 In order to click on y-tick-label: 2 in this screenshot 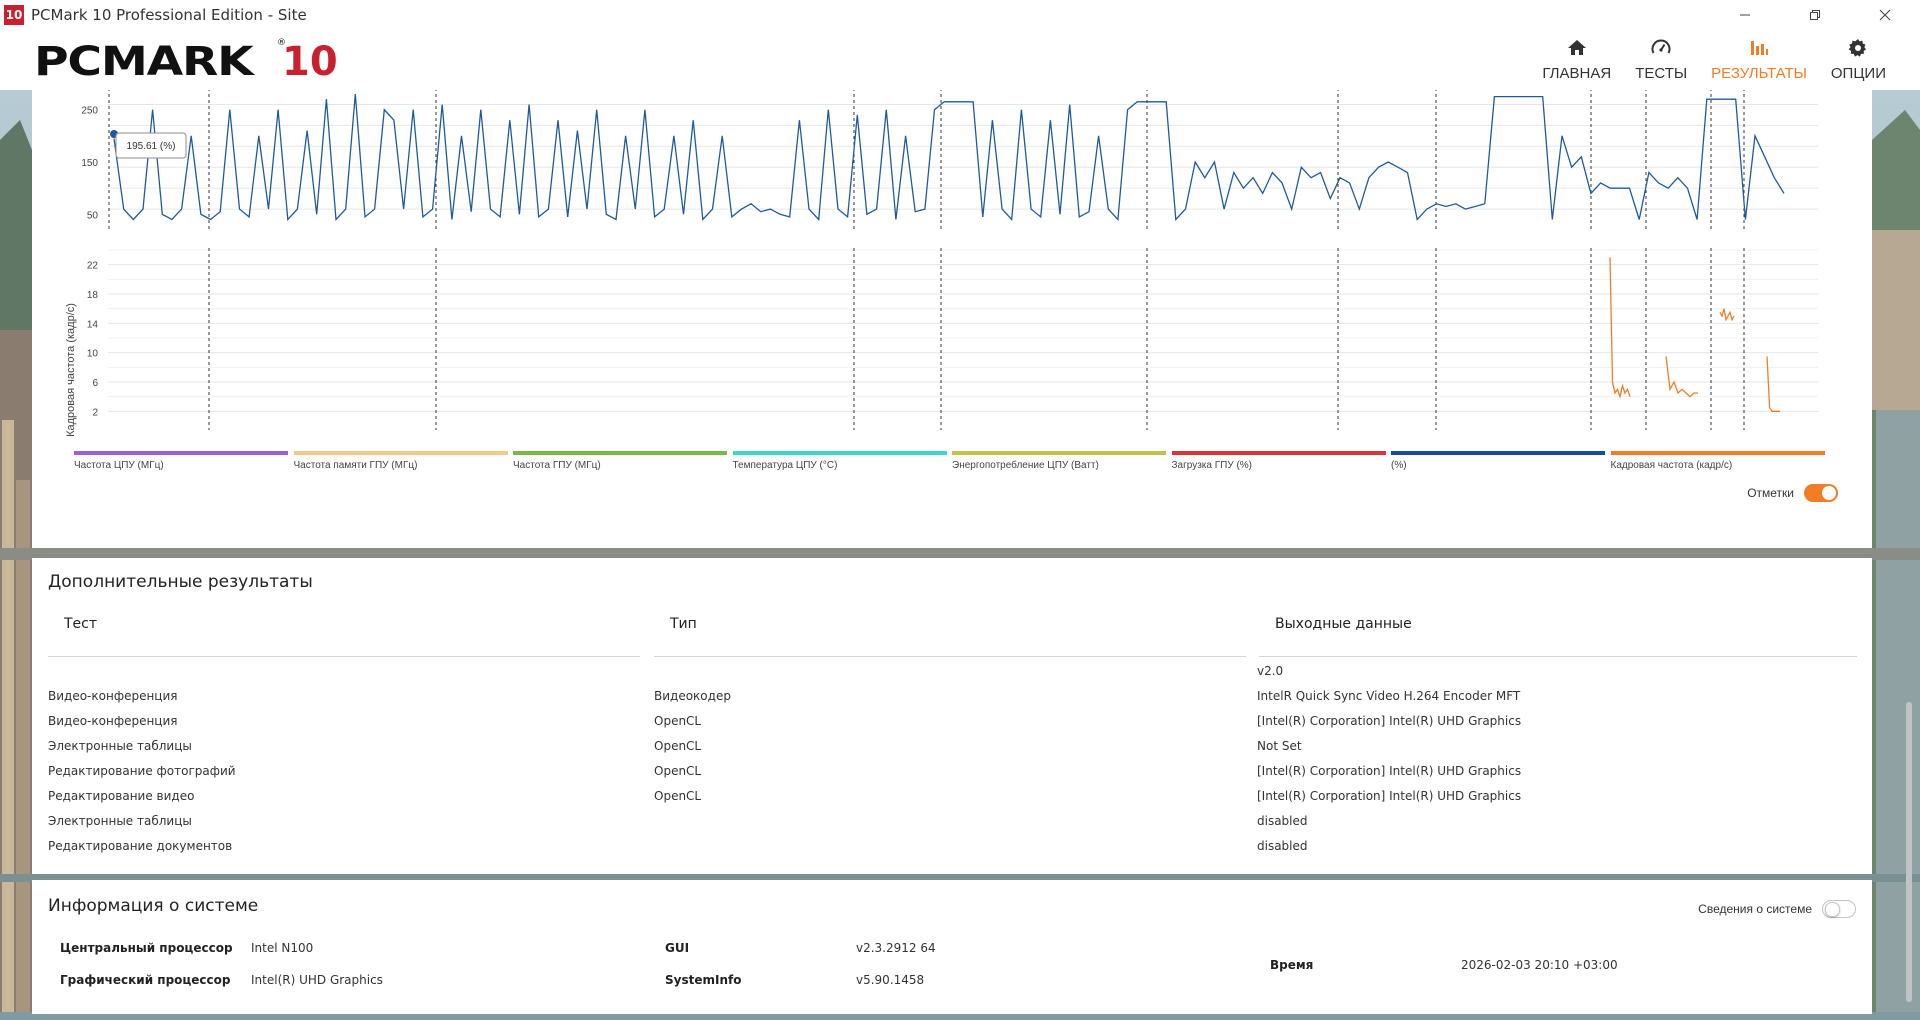, I will do `click(95, 412)`.